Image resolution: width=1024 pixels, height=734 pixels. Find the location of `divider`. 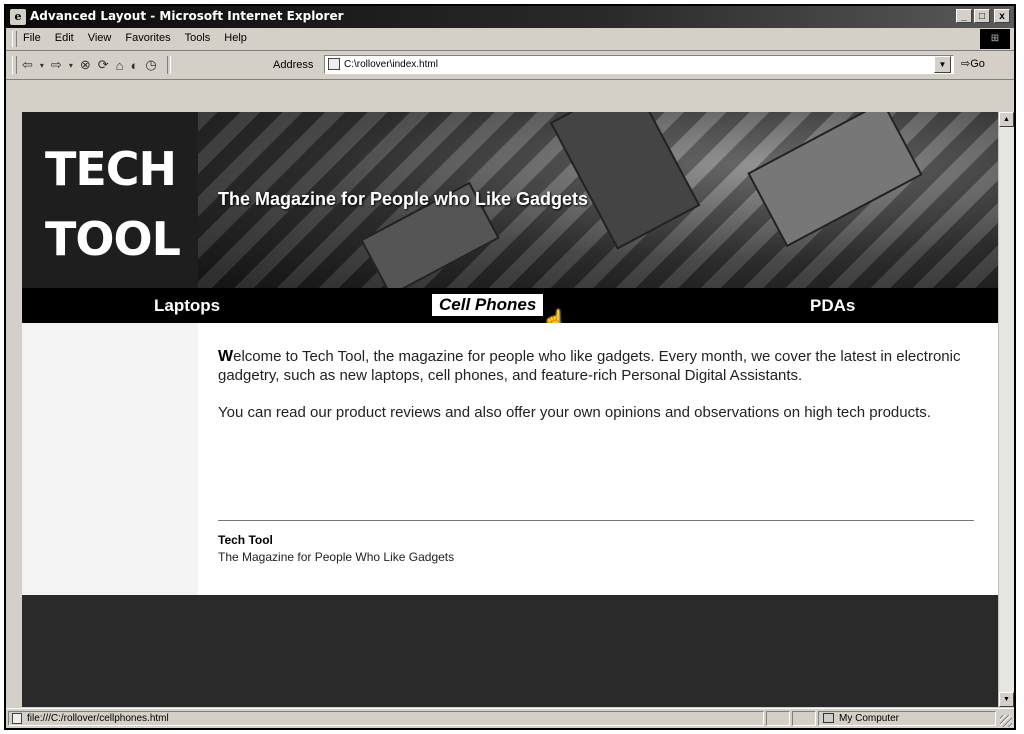

divider is located at coordinates (596, 520).